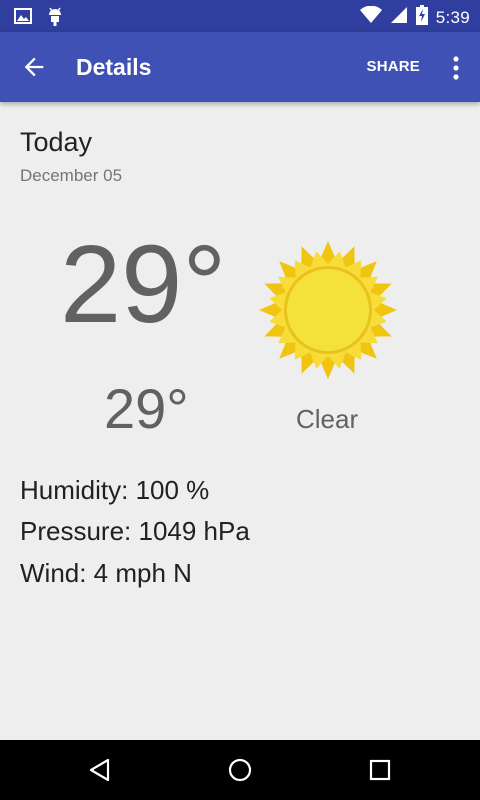  I want to click on humidity-text: Humidity: 100 %, so click(115, 490).